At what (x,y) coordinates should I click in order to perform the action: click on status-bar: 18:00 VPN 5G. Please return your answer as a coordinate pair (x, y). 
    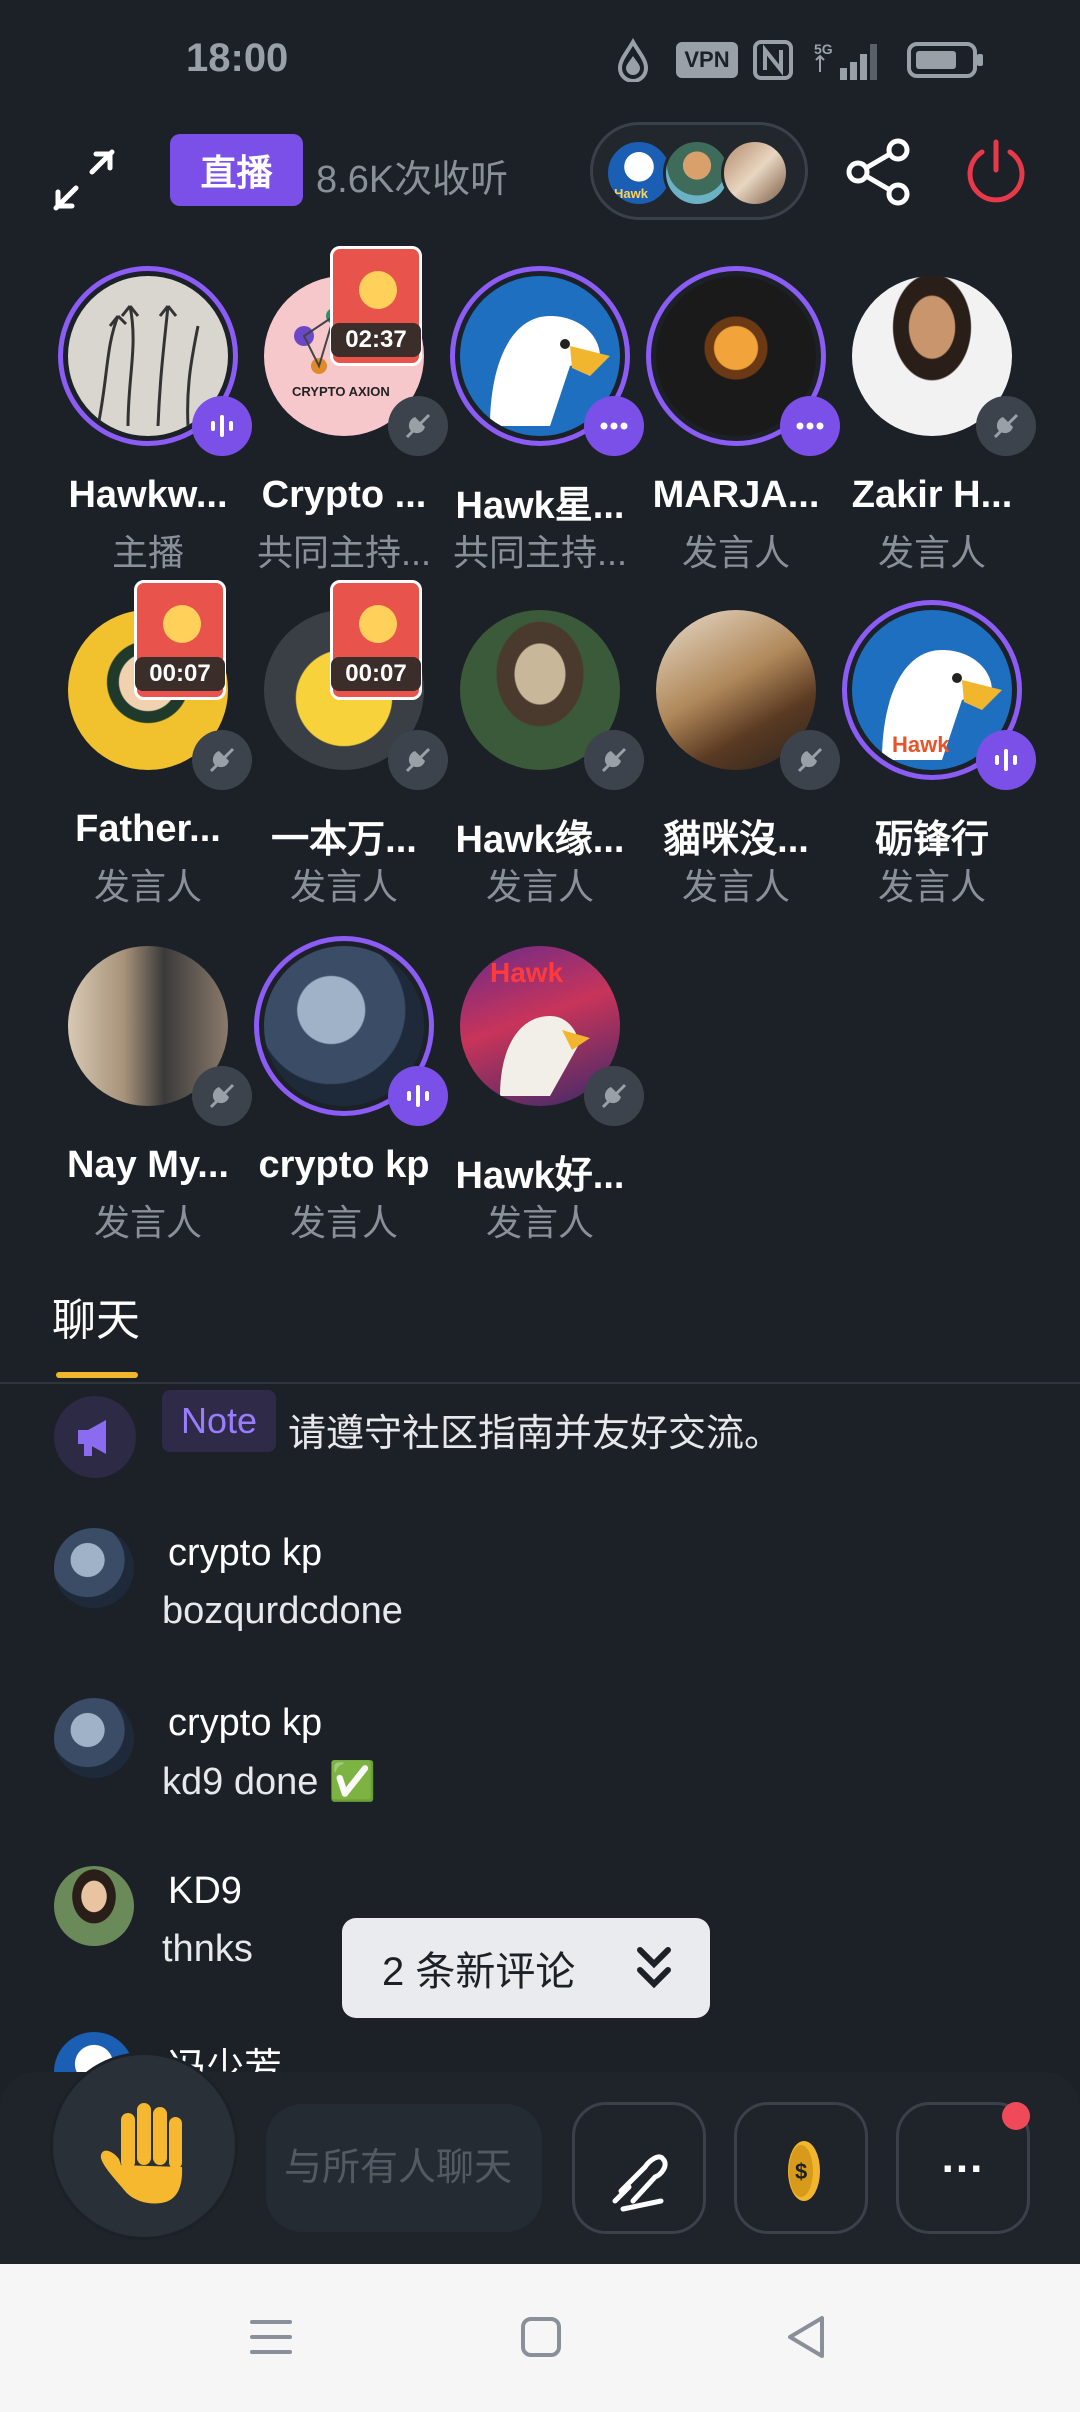
    Looking at the image, I should click on (540, 60).